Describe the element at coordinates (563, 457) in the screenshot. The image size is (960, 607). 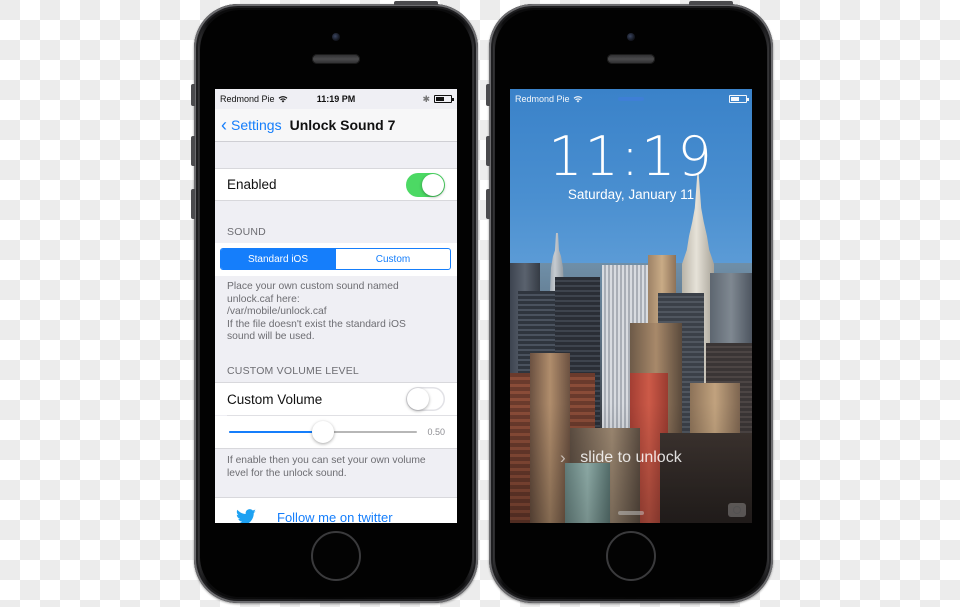
I see `chevron-right-icon: ›` at that location.